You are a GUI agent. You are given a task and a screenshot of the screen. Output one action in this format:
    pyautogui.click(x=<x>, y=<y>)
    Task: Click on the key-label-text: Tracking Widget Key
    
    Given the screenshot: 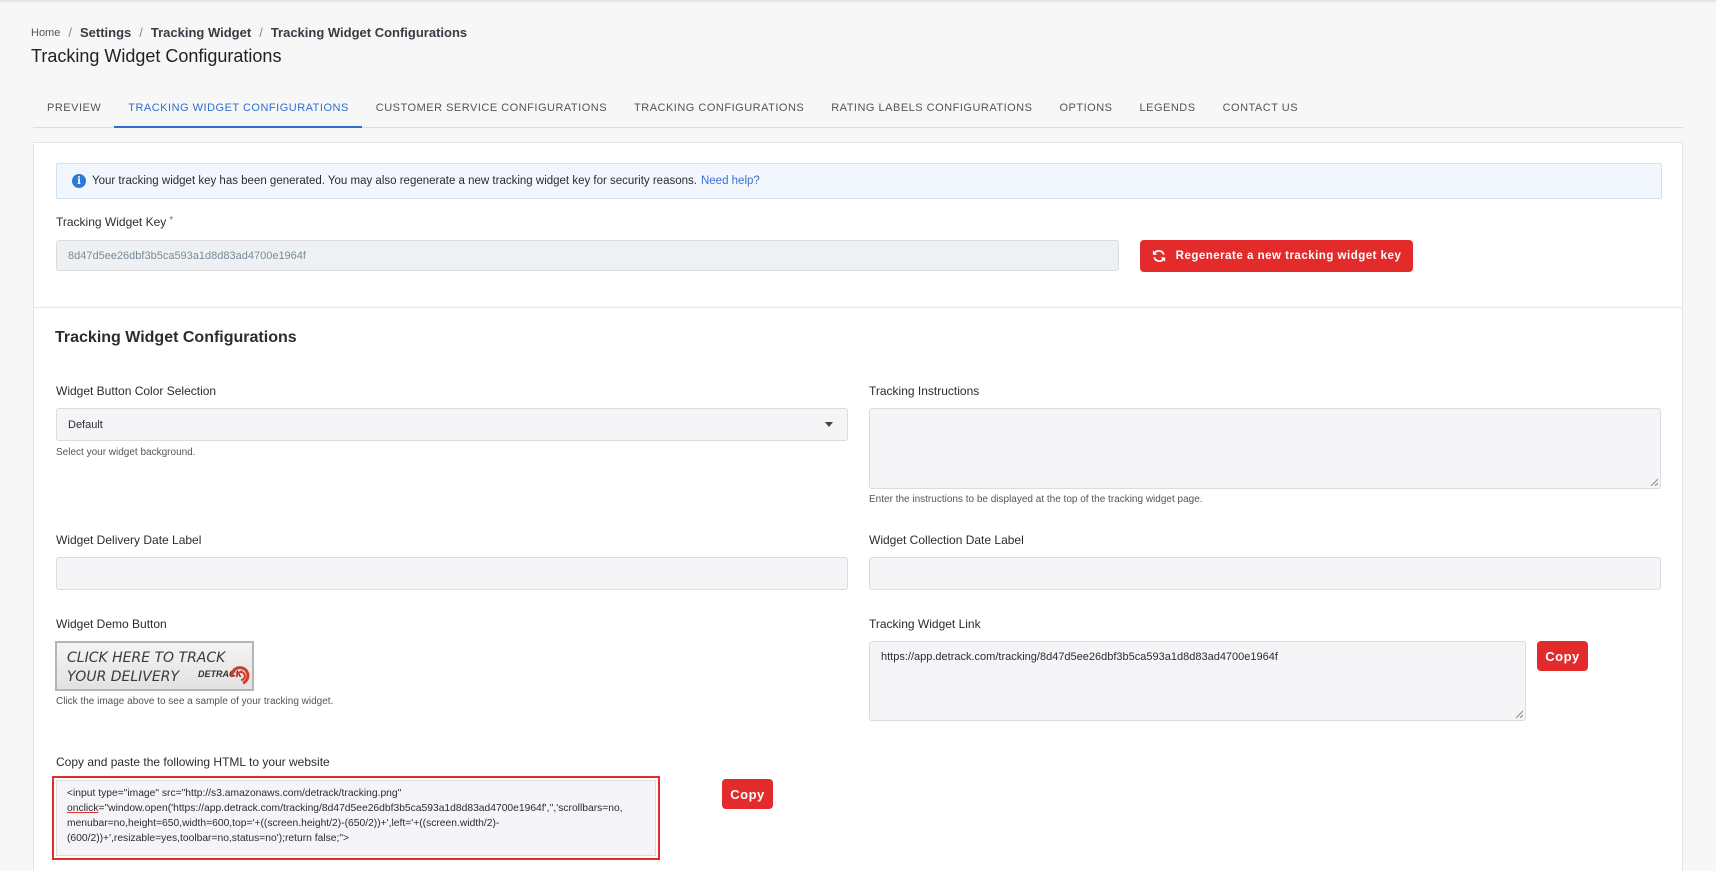 What is the action you would take?
    pyautogui.click(x=111, y=222)
    